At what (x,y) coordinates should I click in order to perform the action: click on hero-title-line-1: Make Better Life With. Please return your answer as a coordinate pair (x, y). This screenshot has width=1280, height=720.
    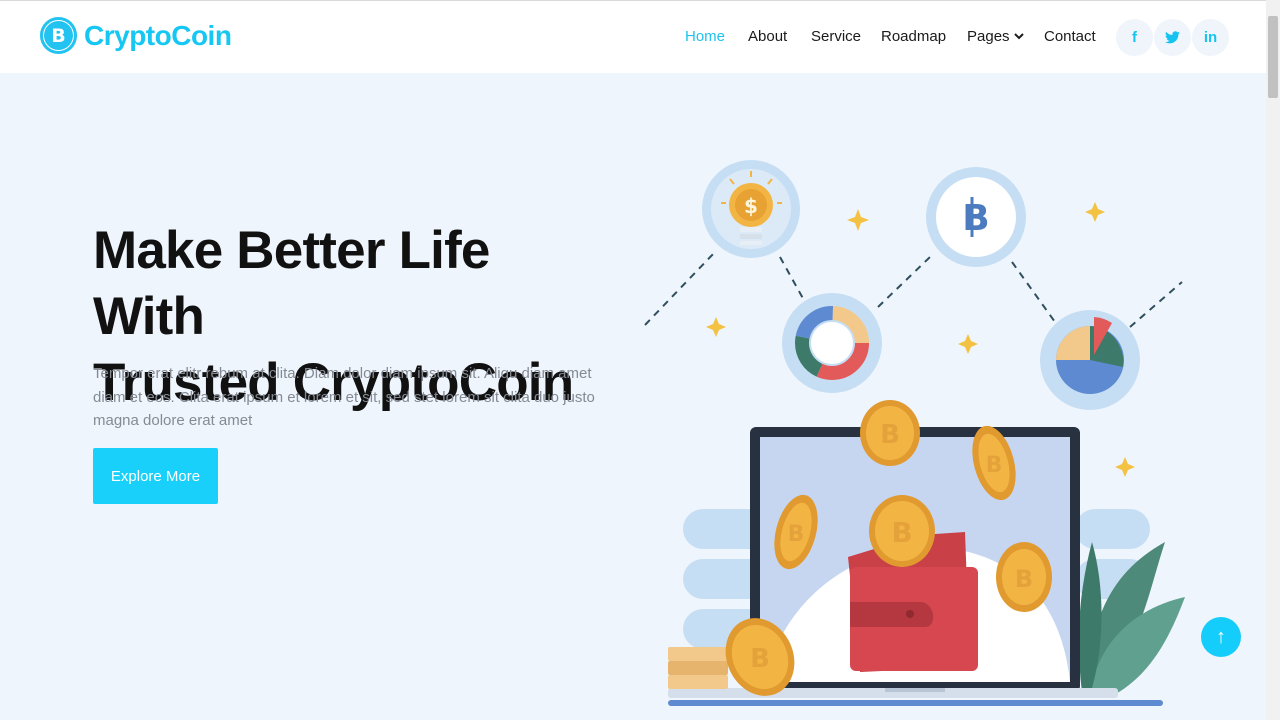
    Looking at the image, I should click on (291, 283).